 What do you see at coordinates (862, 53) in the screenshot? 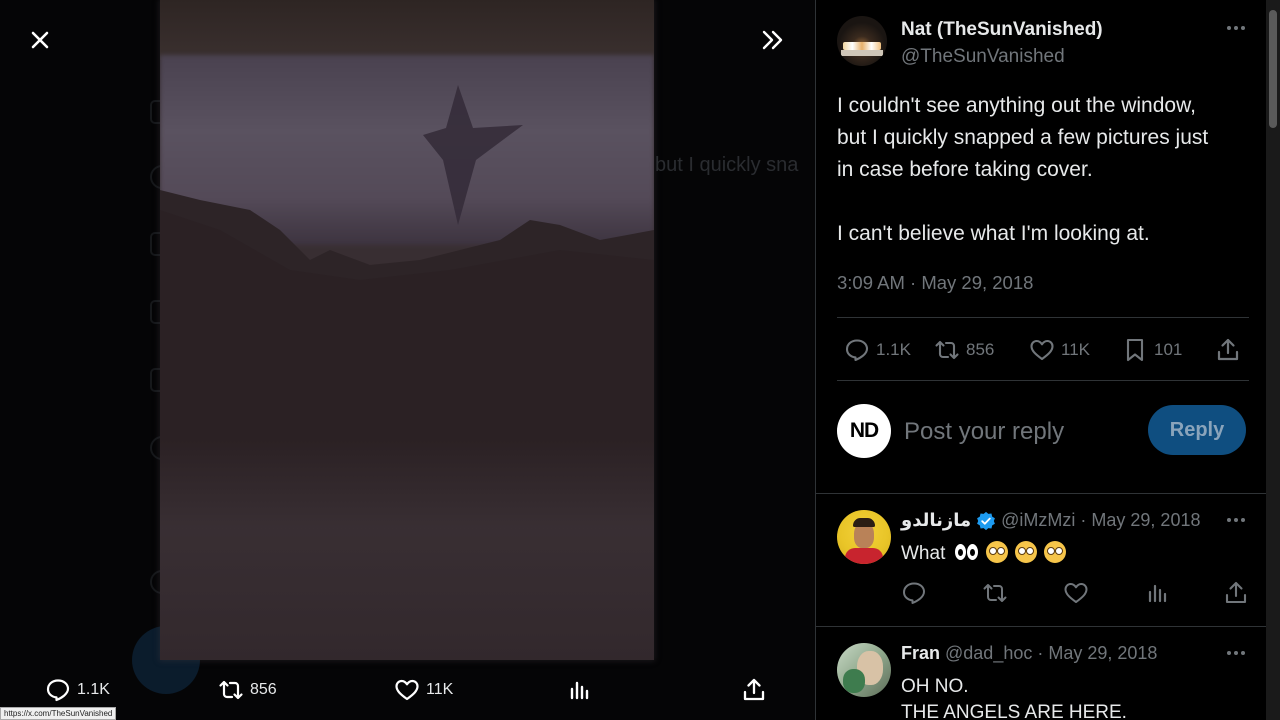
I see `avatar-building` at bounding box center [862, 53].